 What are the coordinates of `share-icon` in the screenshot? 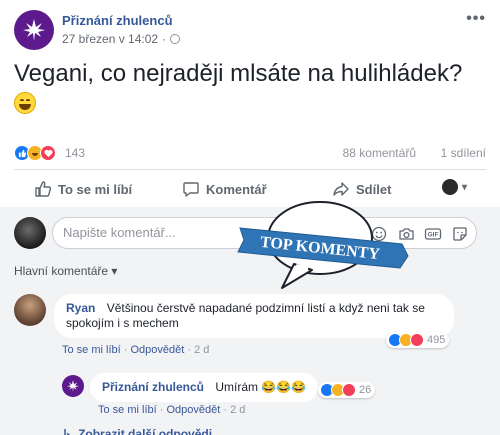 It's located at (341, 189).